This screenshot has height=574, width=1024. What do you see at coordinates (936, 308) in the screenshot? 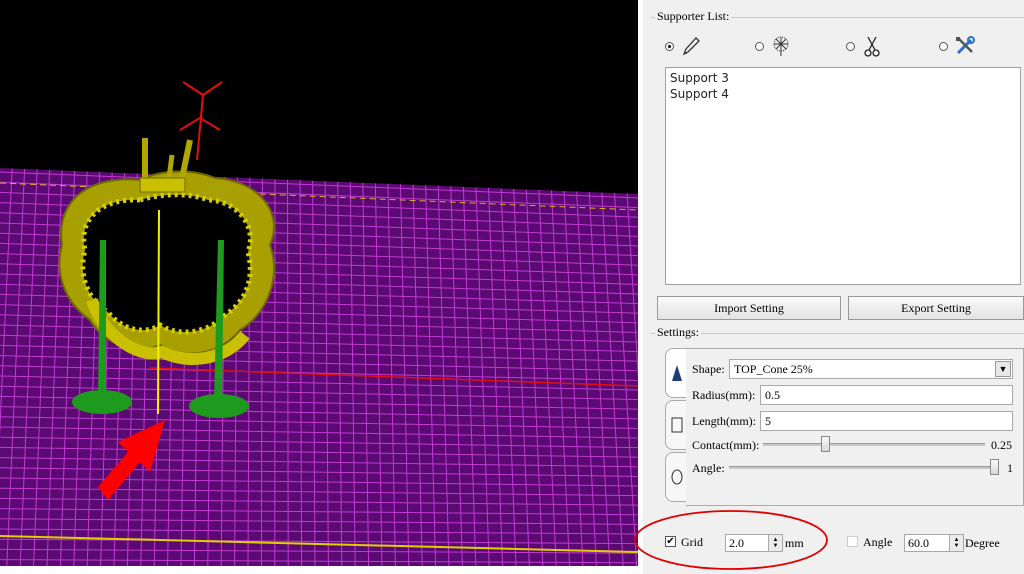
I see `export-setting-button: Export Setting` at bounding box center [936, 308].